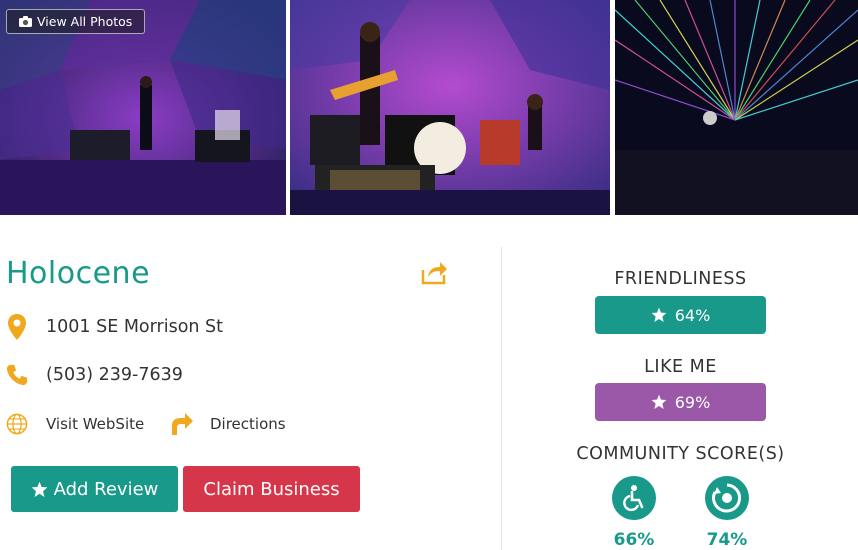 The image size is (858, 550). What do you see at coordinates (680, 279) in the screenshot?
I see `friendliness-label: FRIENDLINESS` at bounding box center [680, 279].